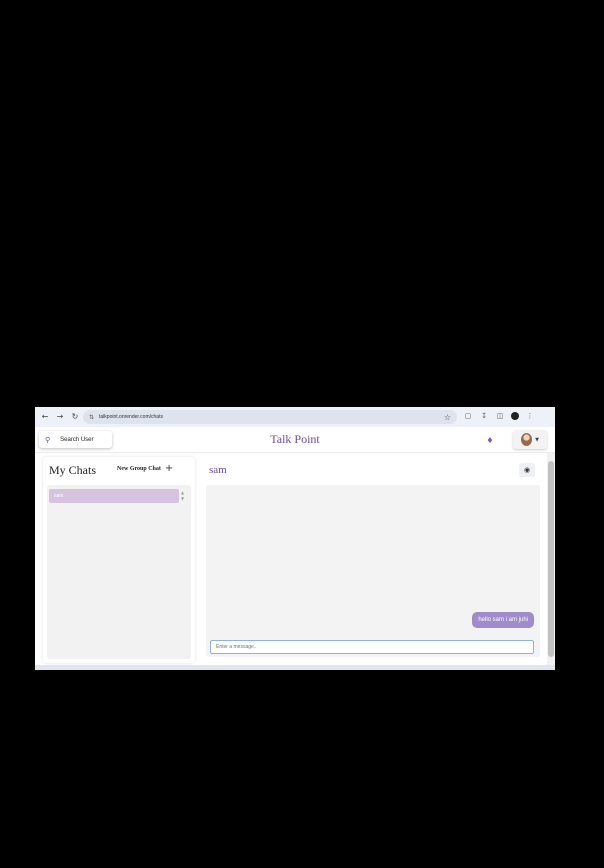 Image resolution: width=604 pixels, height=868 pixels. I want to click on download-icon: ↧, so click(484, 416).